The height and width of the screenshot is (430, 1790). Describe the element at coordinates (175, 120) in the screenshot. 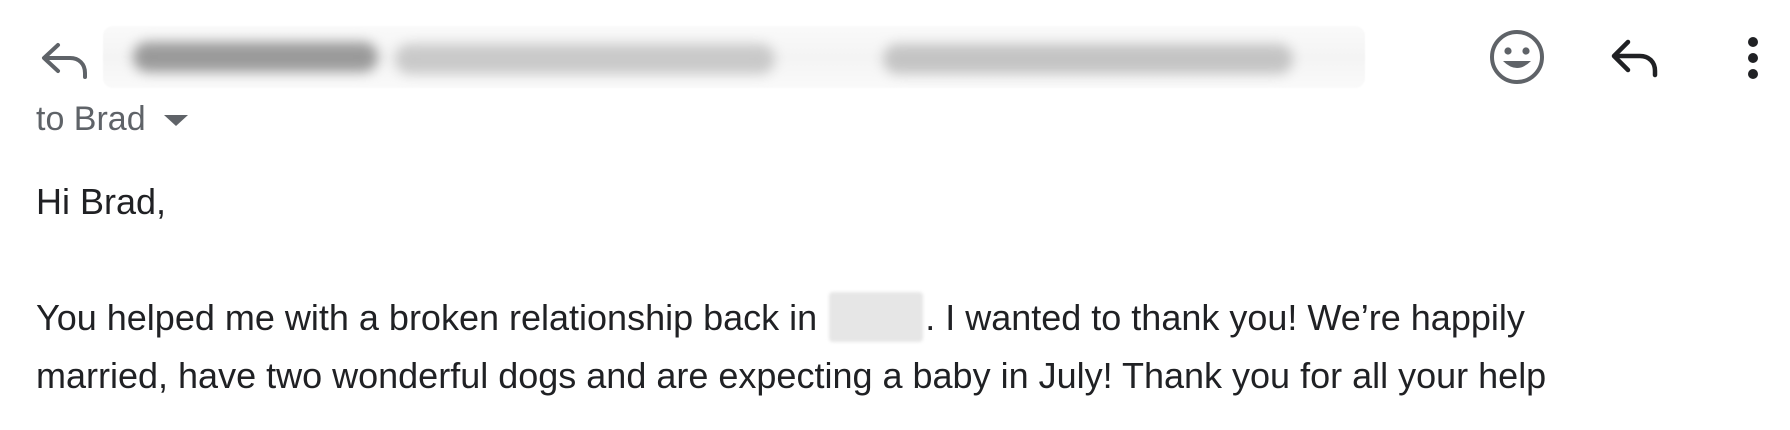

I see `caret-down-icon` at that location.